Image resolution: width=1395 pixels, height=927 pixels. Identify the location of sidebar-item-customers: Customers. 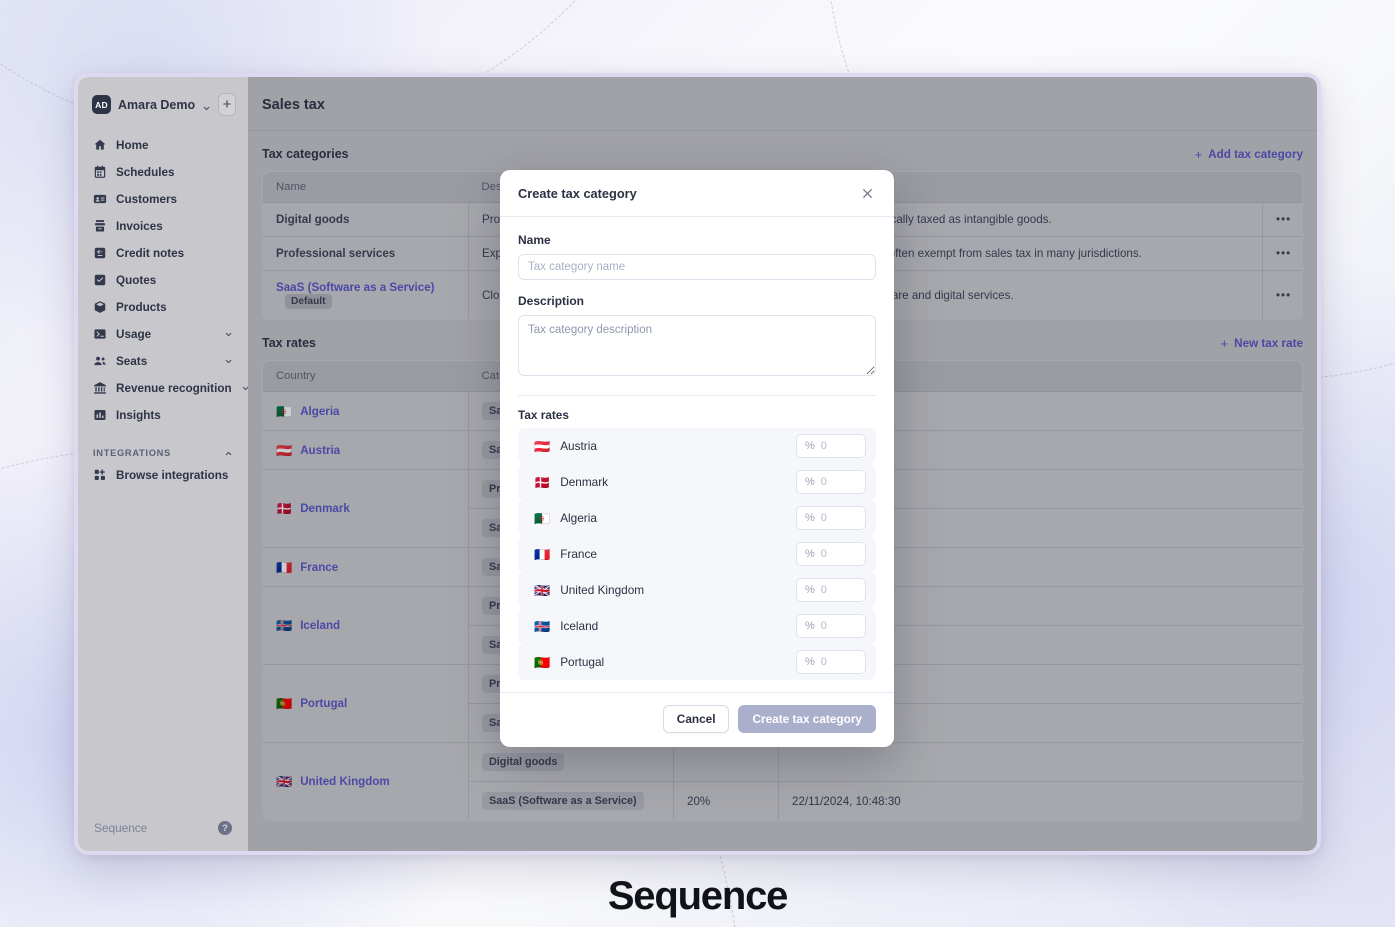
(163, 199).